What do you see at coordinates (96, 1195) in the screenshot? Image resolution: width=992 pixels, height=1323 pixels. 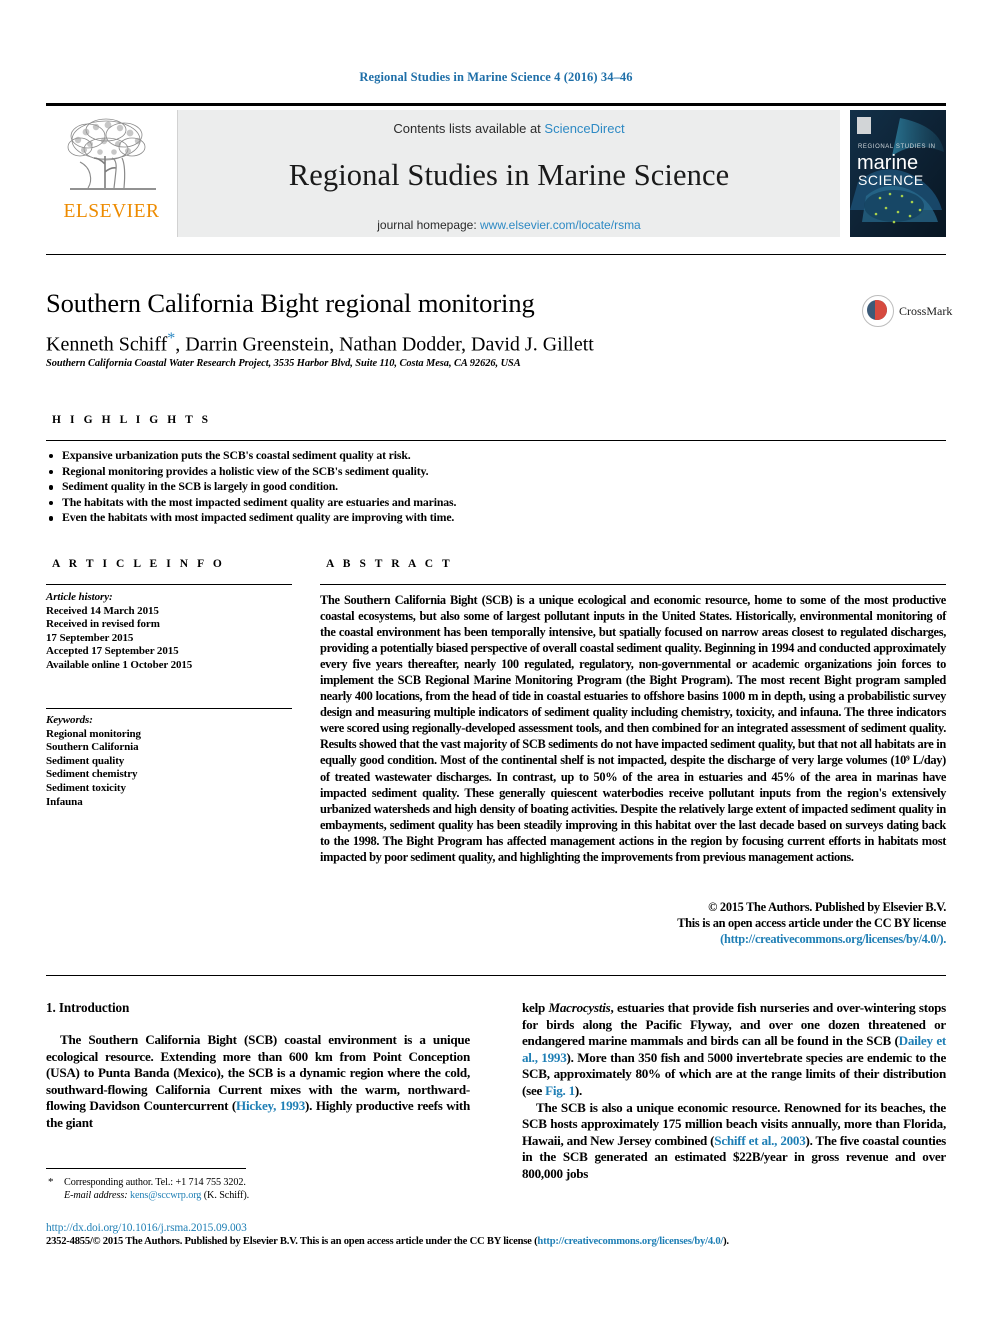 I see `email-label: E-mail address:` at bounding box center [96, 1195].